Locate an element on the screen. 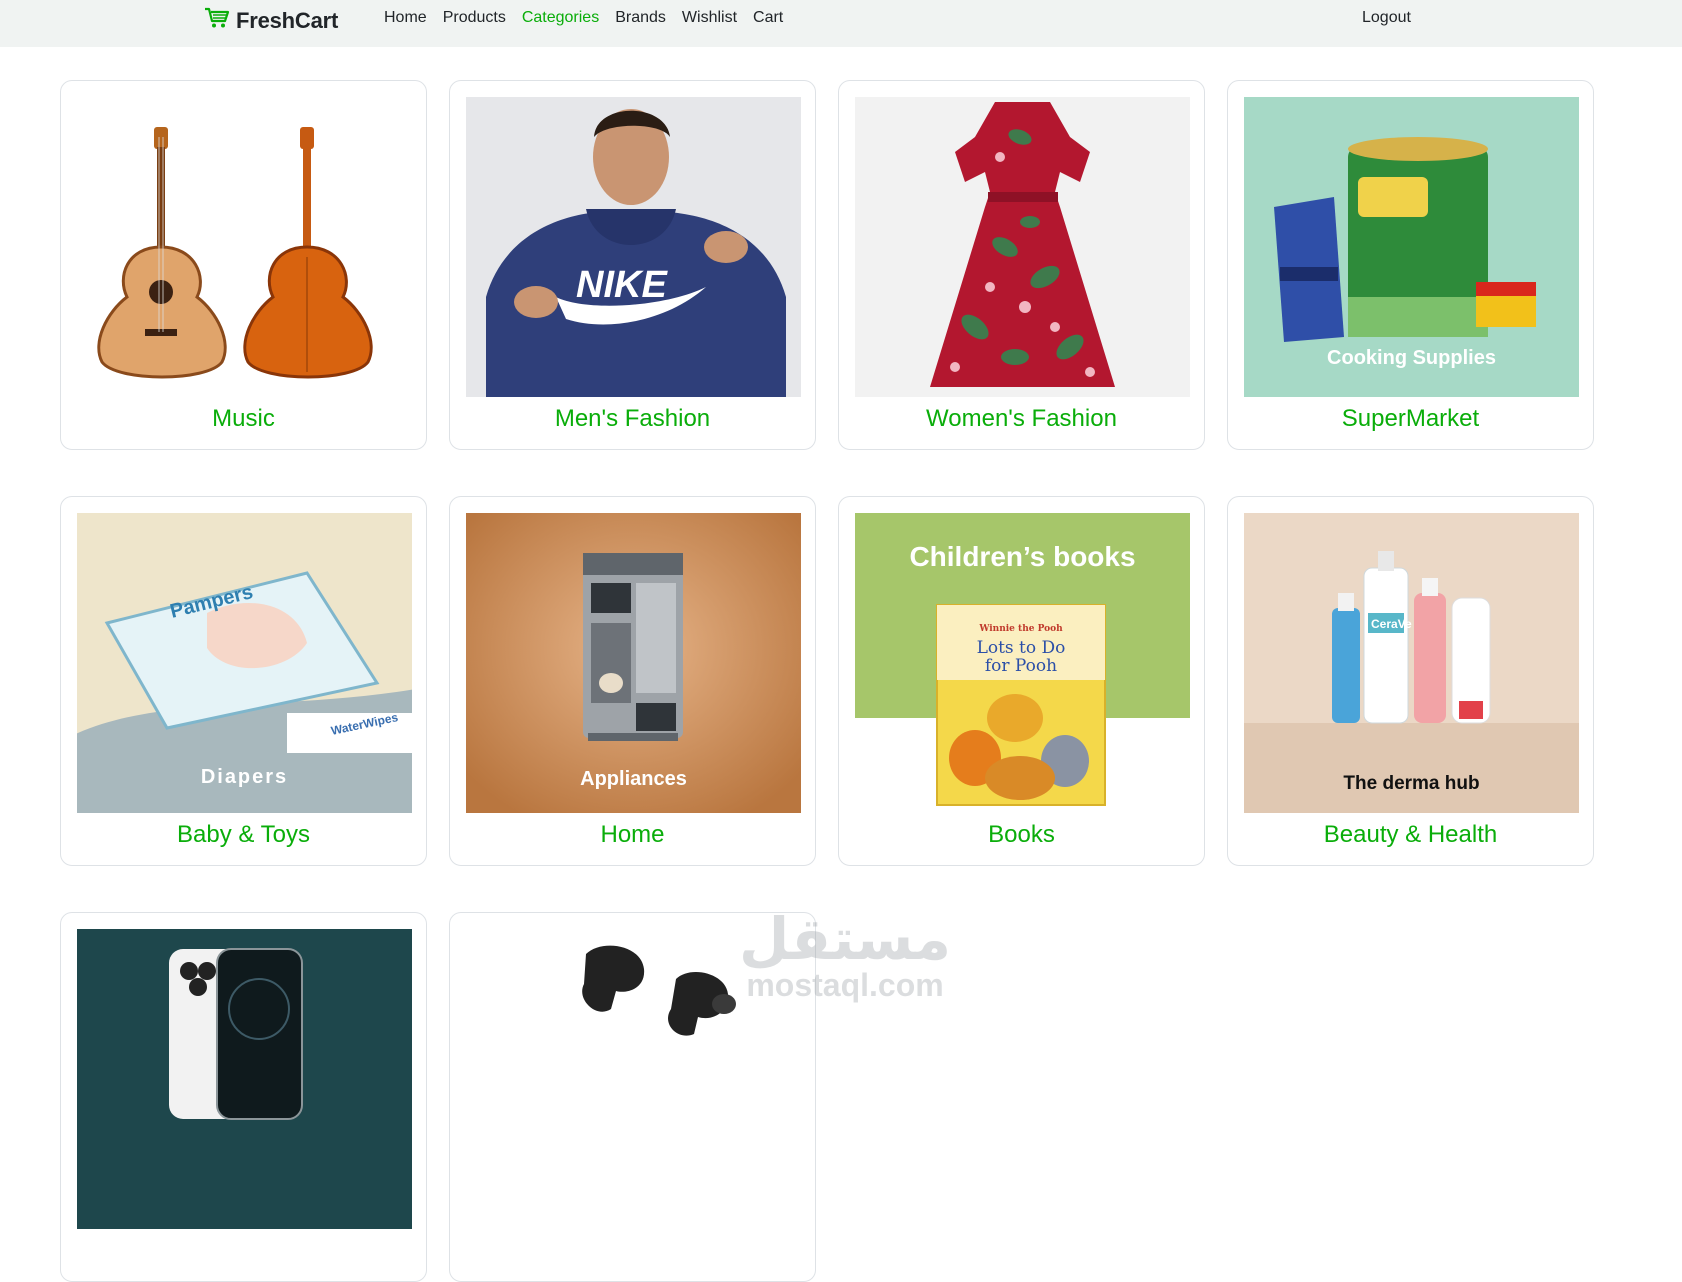 This screenshot has width=1682, height=1282. nav-link-products: Products is located at coordinates (474, 18).